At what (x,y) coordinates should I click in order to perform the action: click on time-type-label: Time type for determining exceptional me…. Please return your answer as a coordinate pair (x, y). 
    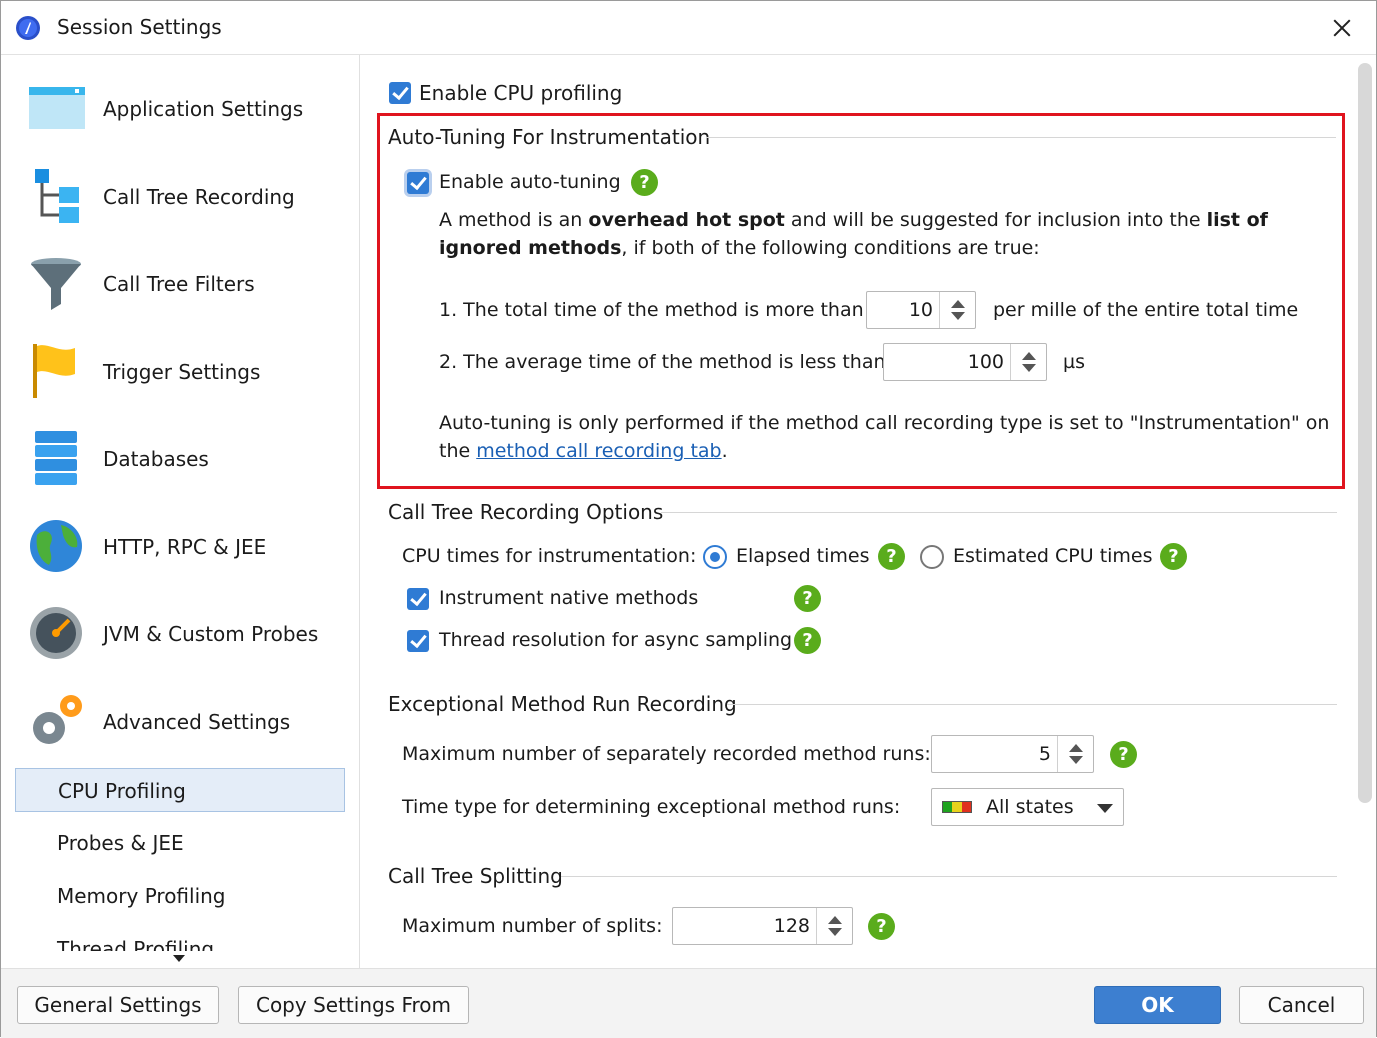
    Looking at the image, I should click on (651, 807).